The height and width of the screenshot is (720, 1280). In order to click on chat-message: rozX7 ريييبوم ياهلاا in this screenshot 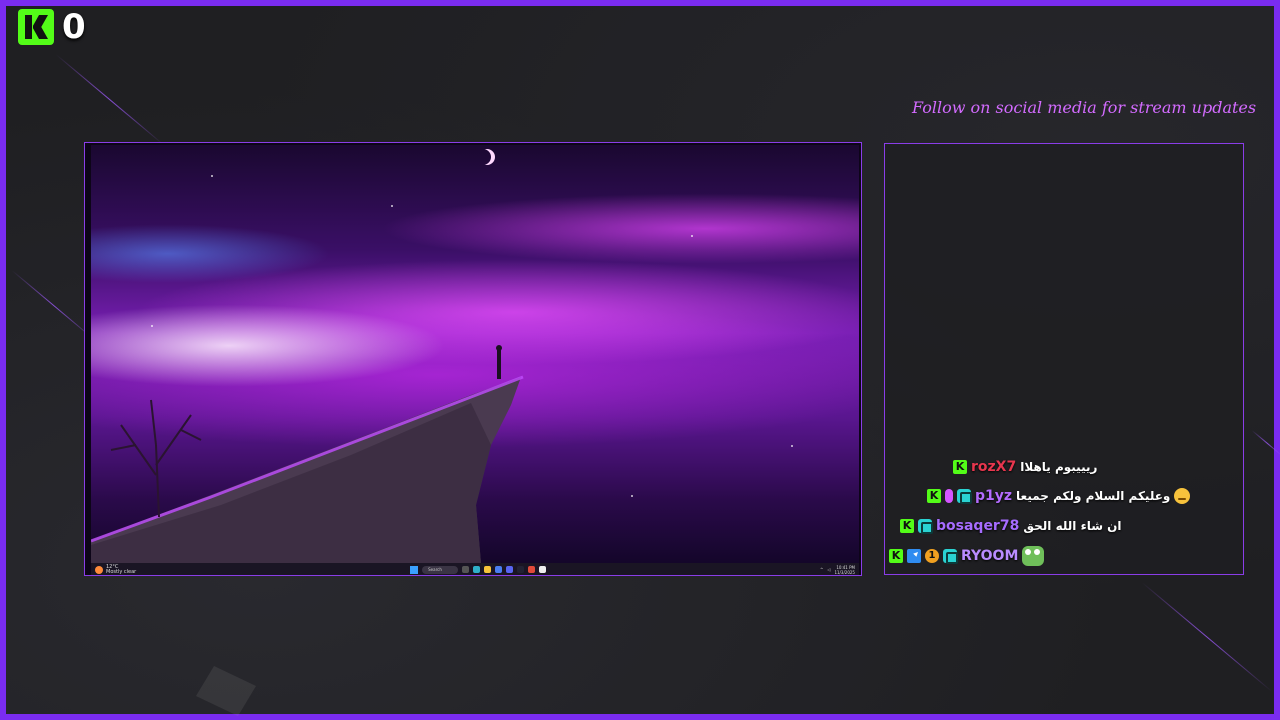, I will do `click(1025, 467)`.